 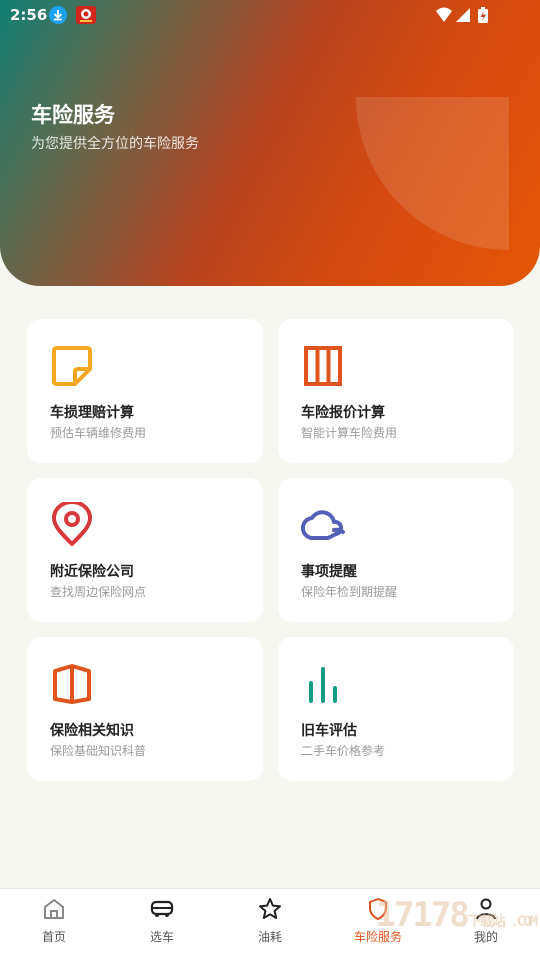 I want to click on card-reminders: 事项提醒 保险年检到期提醒, so click(x=396, y=550).